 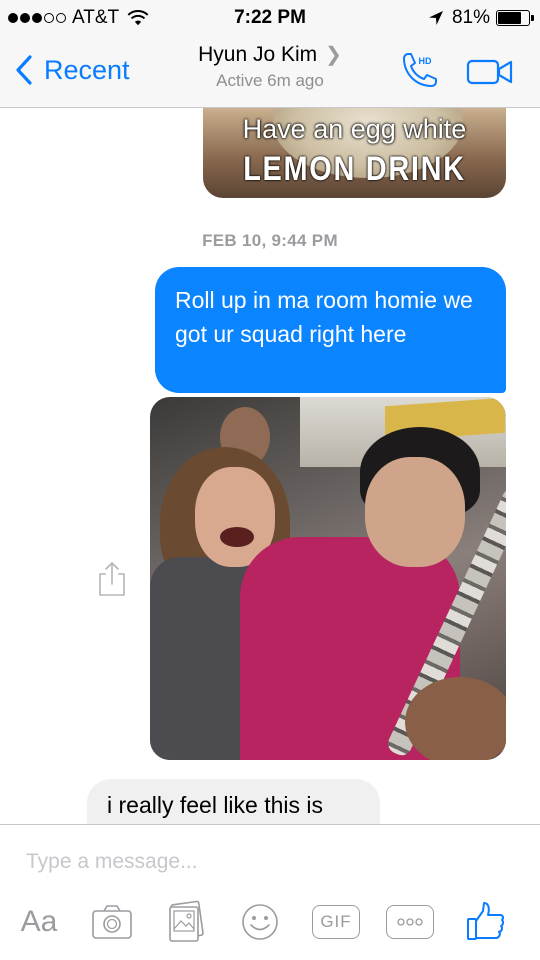 What do you see at coordinates (112, 922) in the screenshot?
I see `camera-icon` at bounding box center [112, 922].